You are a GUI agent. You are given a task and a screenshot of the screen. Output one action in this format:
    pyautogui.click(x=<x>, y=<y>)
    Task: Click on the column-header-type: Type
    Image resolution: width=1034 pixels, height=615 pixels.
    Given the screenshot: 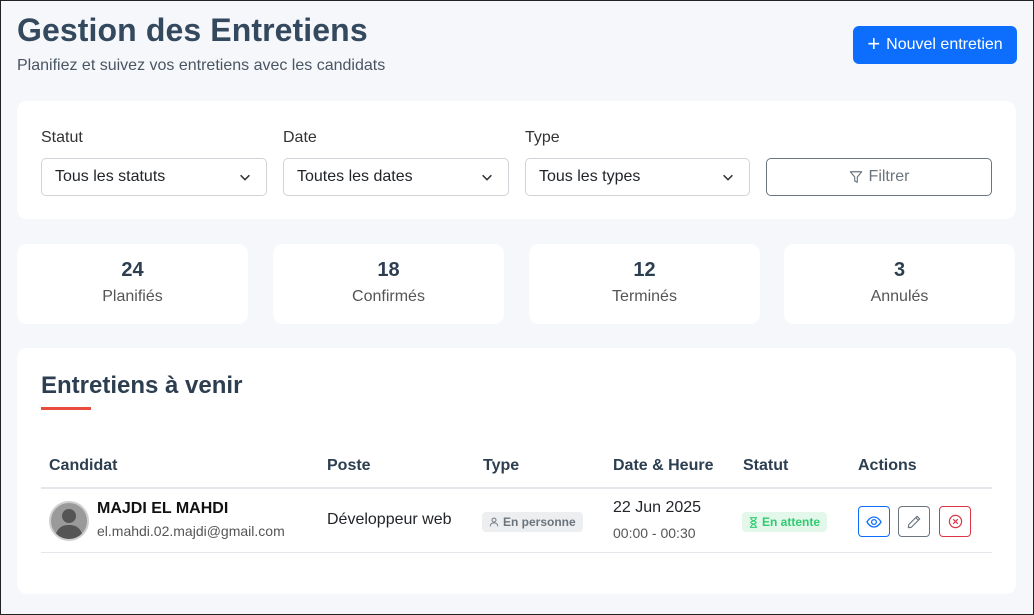 What is the action you would take?
    pyautogui.click(x=501, y=465)
    